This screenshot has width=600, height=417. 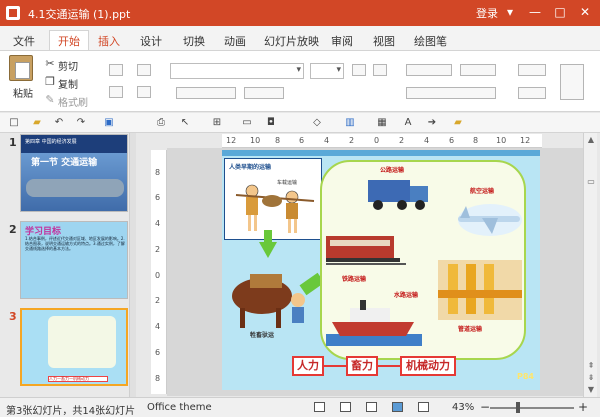 I want to click on scroll-thumb: ▭, so click(x=591, y=181).